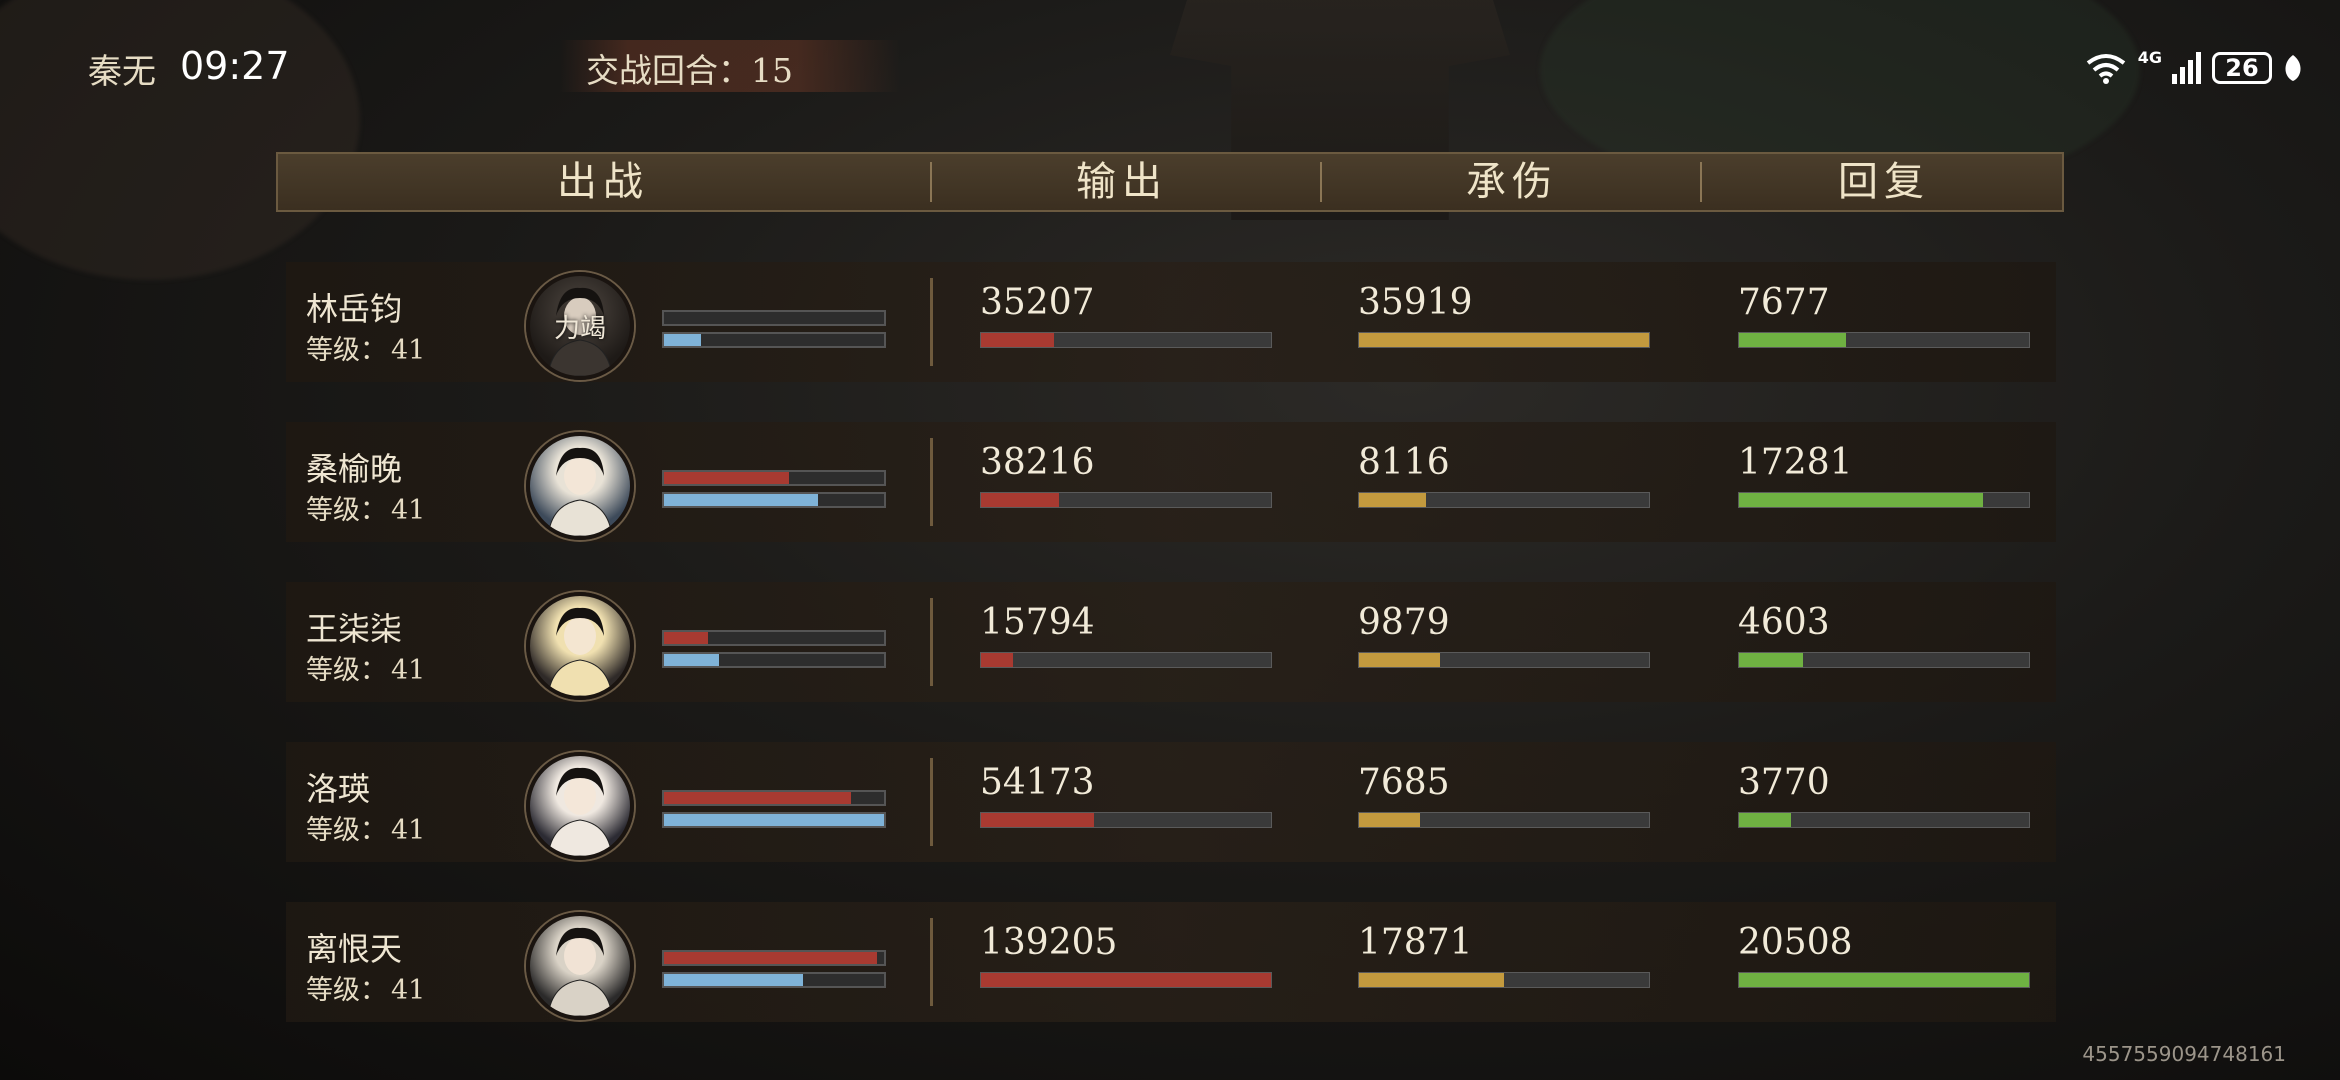 The height and width of the screenshot is (1080, 2340). I want to click on header-output: 输出, so click(1122, 182).